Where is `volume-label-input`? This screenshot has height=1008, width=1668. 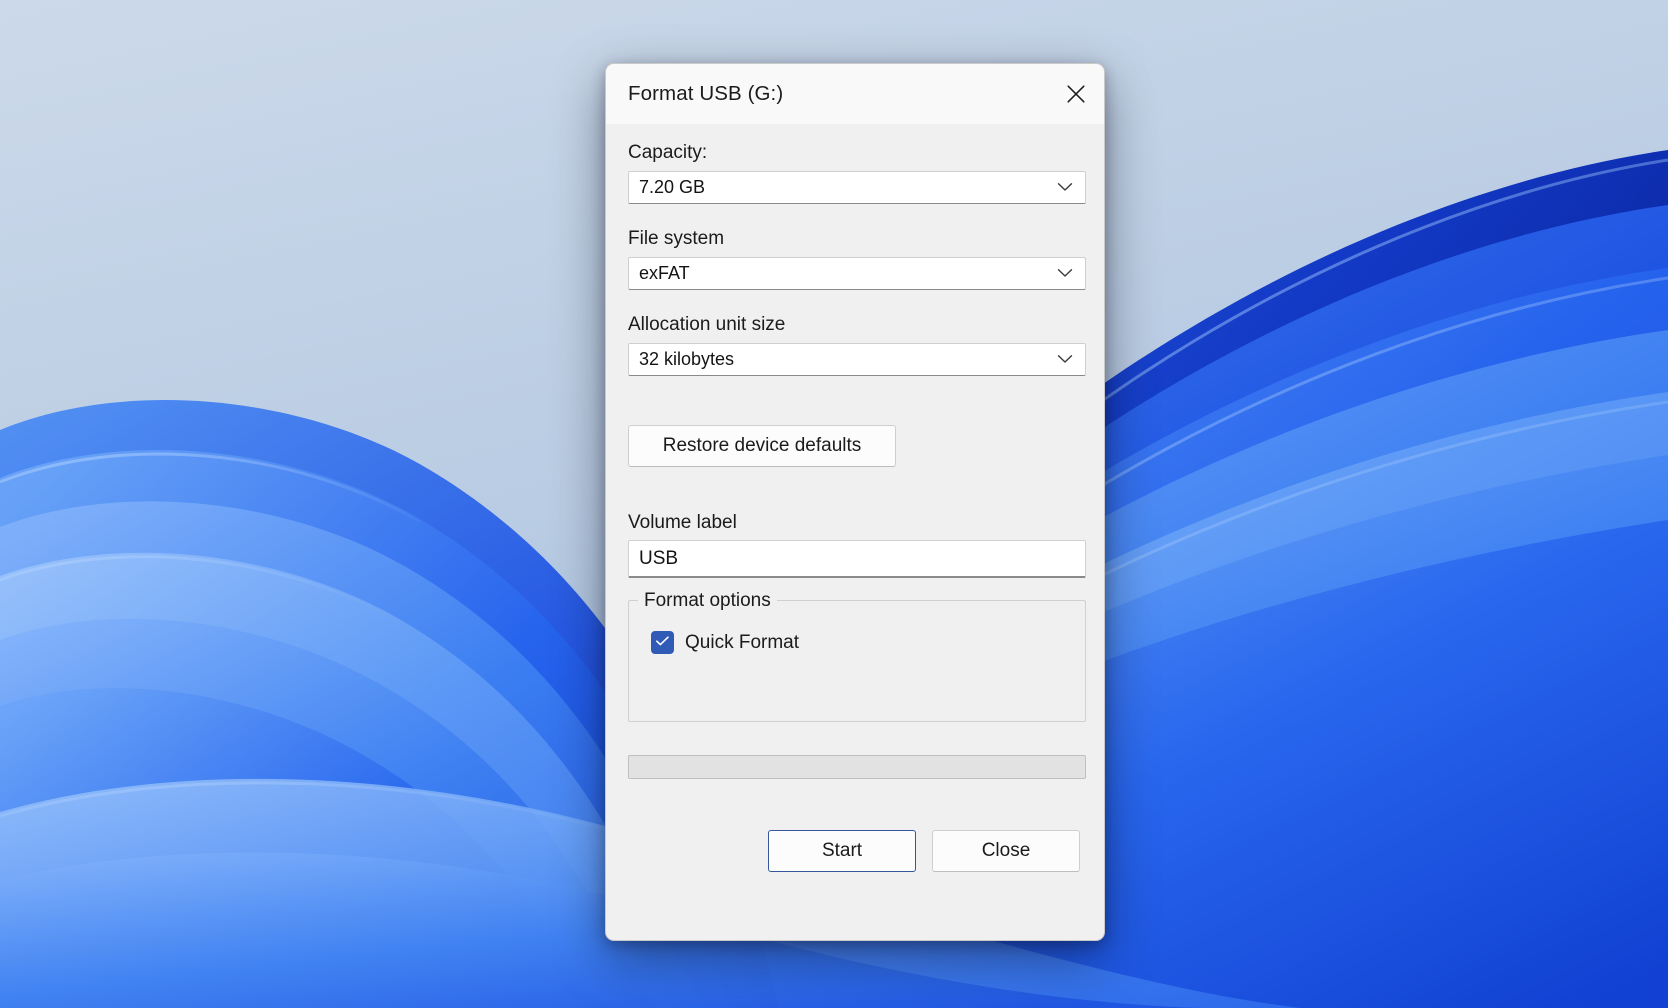 volume-label-input is located at coordinates (857, 559).